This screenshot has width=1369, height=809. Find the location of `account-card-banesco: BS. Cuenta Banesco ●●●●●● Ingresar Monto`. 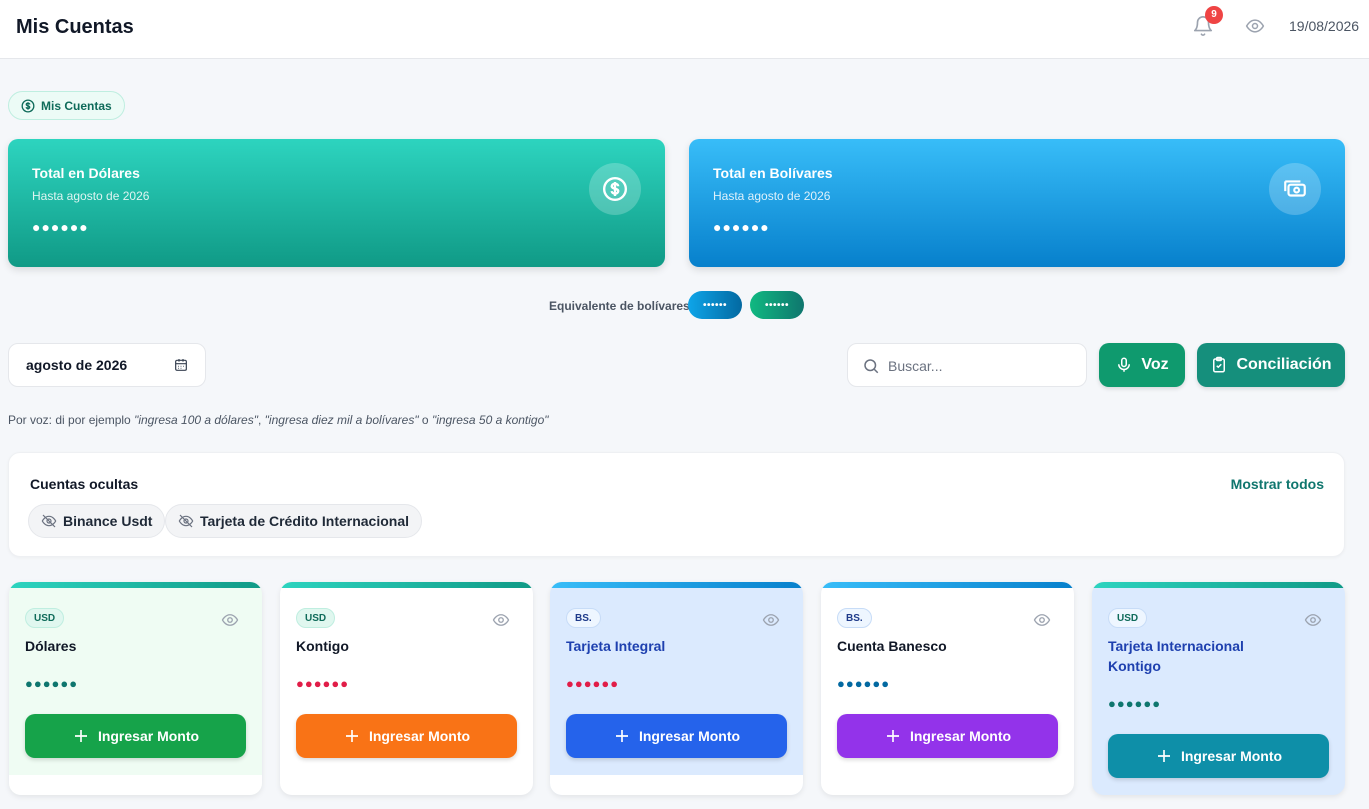

account-card-banesco: BS. Cuenta Banesco ●●●●●● Ingresar Monto is located at coordinates (947, 688).